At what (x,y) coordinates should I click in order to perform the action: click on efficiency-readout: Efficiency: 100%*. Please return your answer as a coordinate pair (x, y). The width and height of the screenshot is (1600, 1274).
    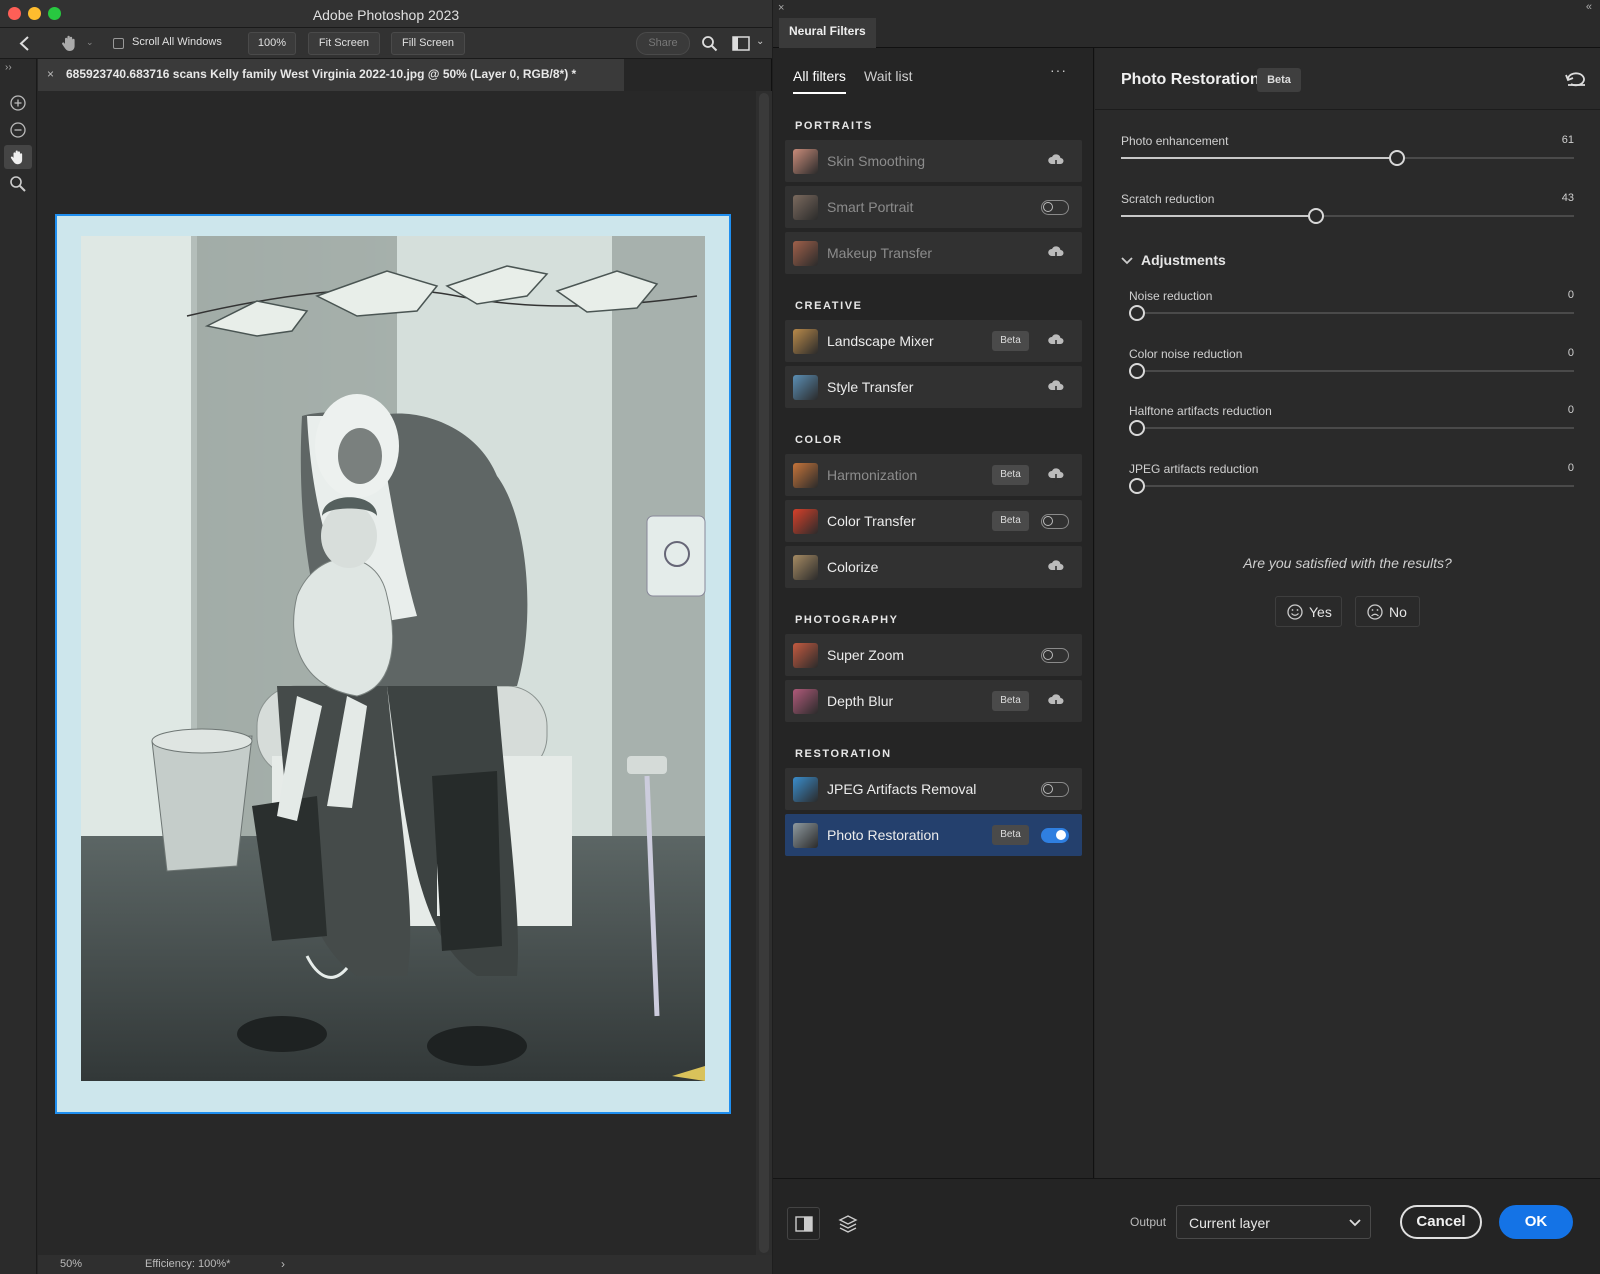
    Looking at the image, I should click on (188, 1264).